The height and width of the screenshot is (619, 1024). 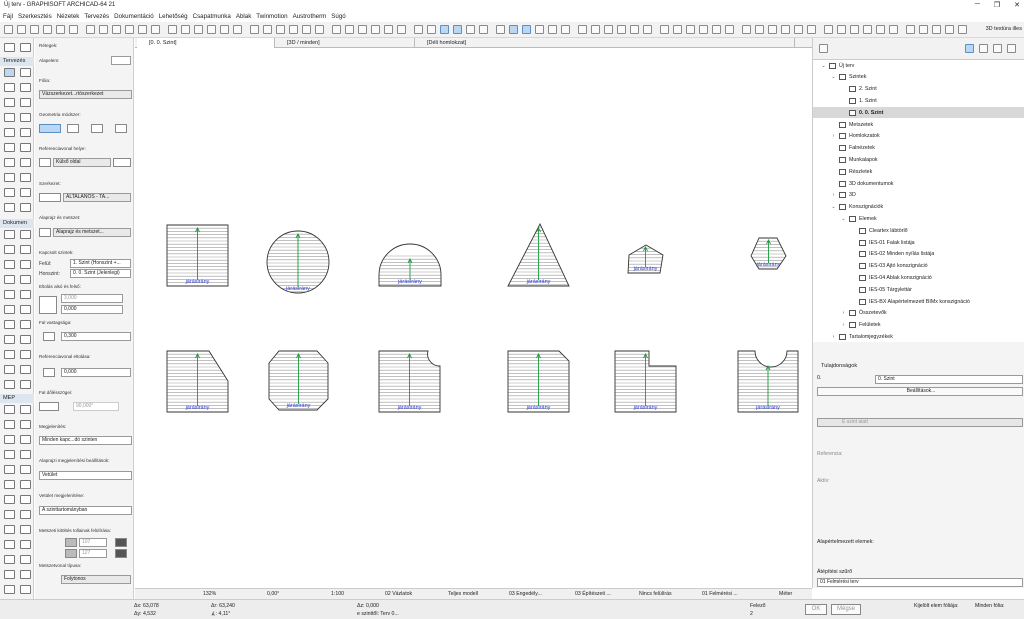 I want to click on menu-item-0: Fájl, so click(x=8, y=16).